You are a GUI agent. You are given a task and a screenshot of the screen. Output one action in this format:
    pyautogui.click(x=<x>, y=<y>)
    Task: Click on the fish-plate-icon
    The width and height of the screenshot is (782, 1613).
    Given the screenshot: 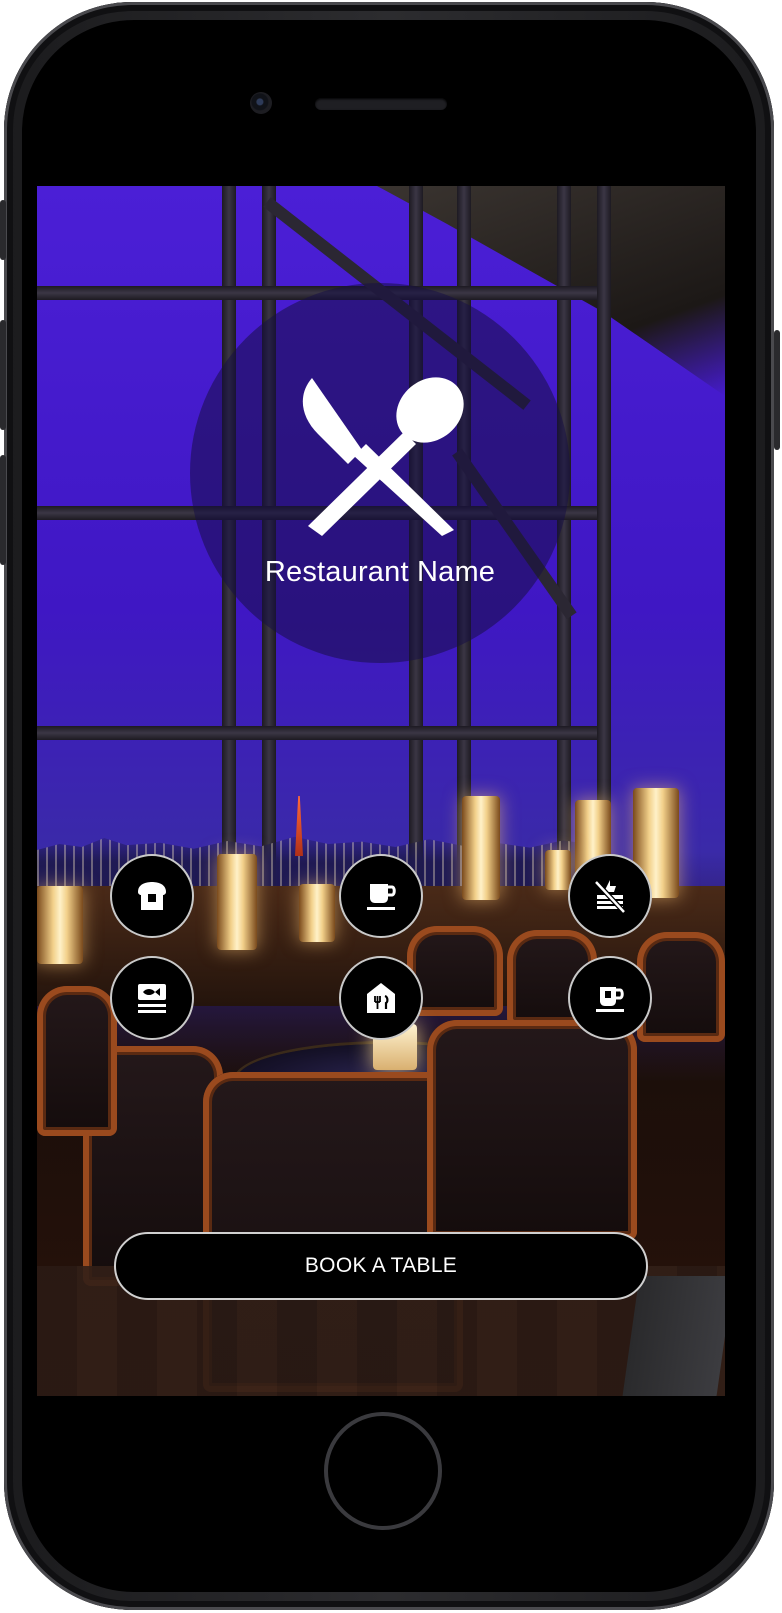 What is the action you would take?
    pyautogui.click(x=152, y=998)
    